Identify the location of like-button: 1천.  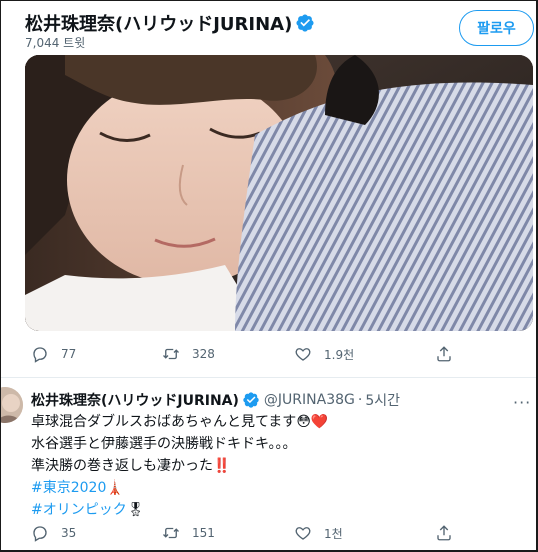
(318, 533).